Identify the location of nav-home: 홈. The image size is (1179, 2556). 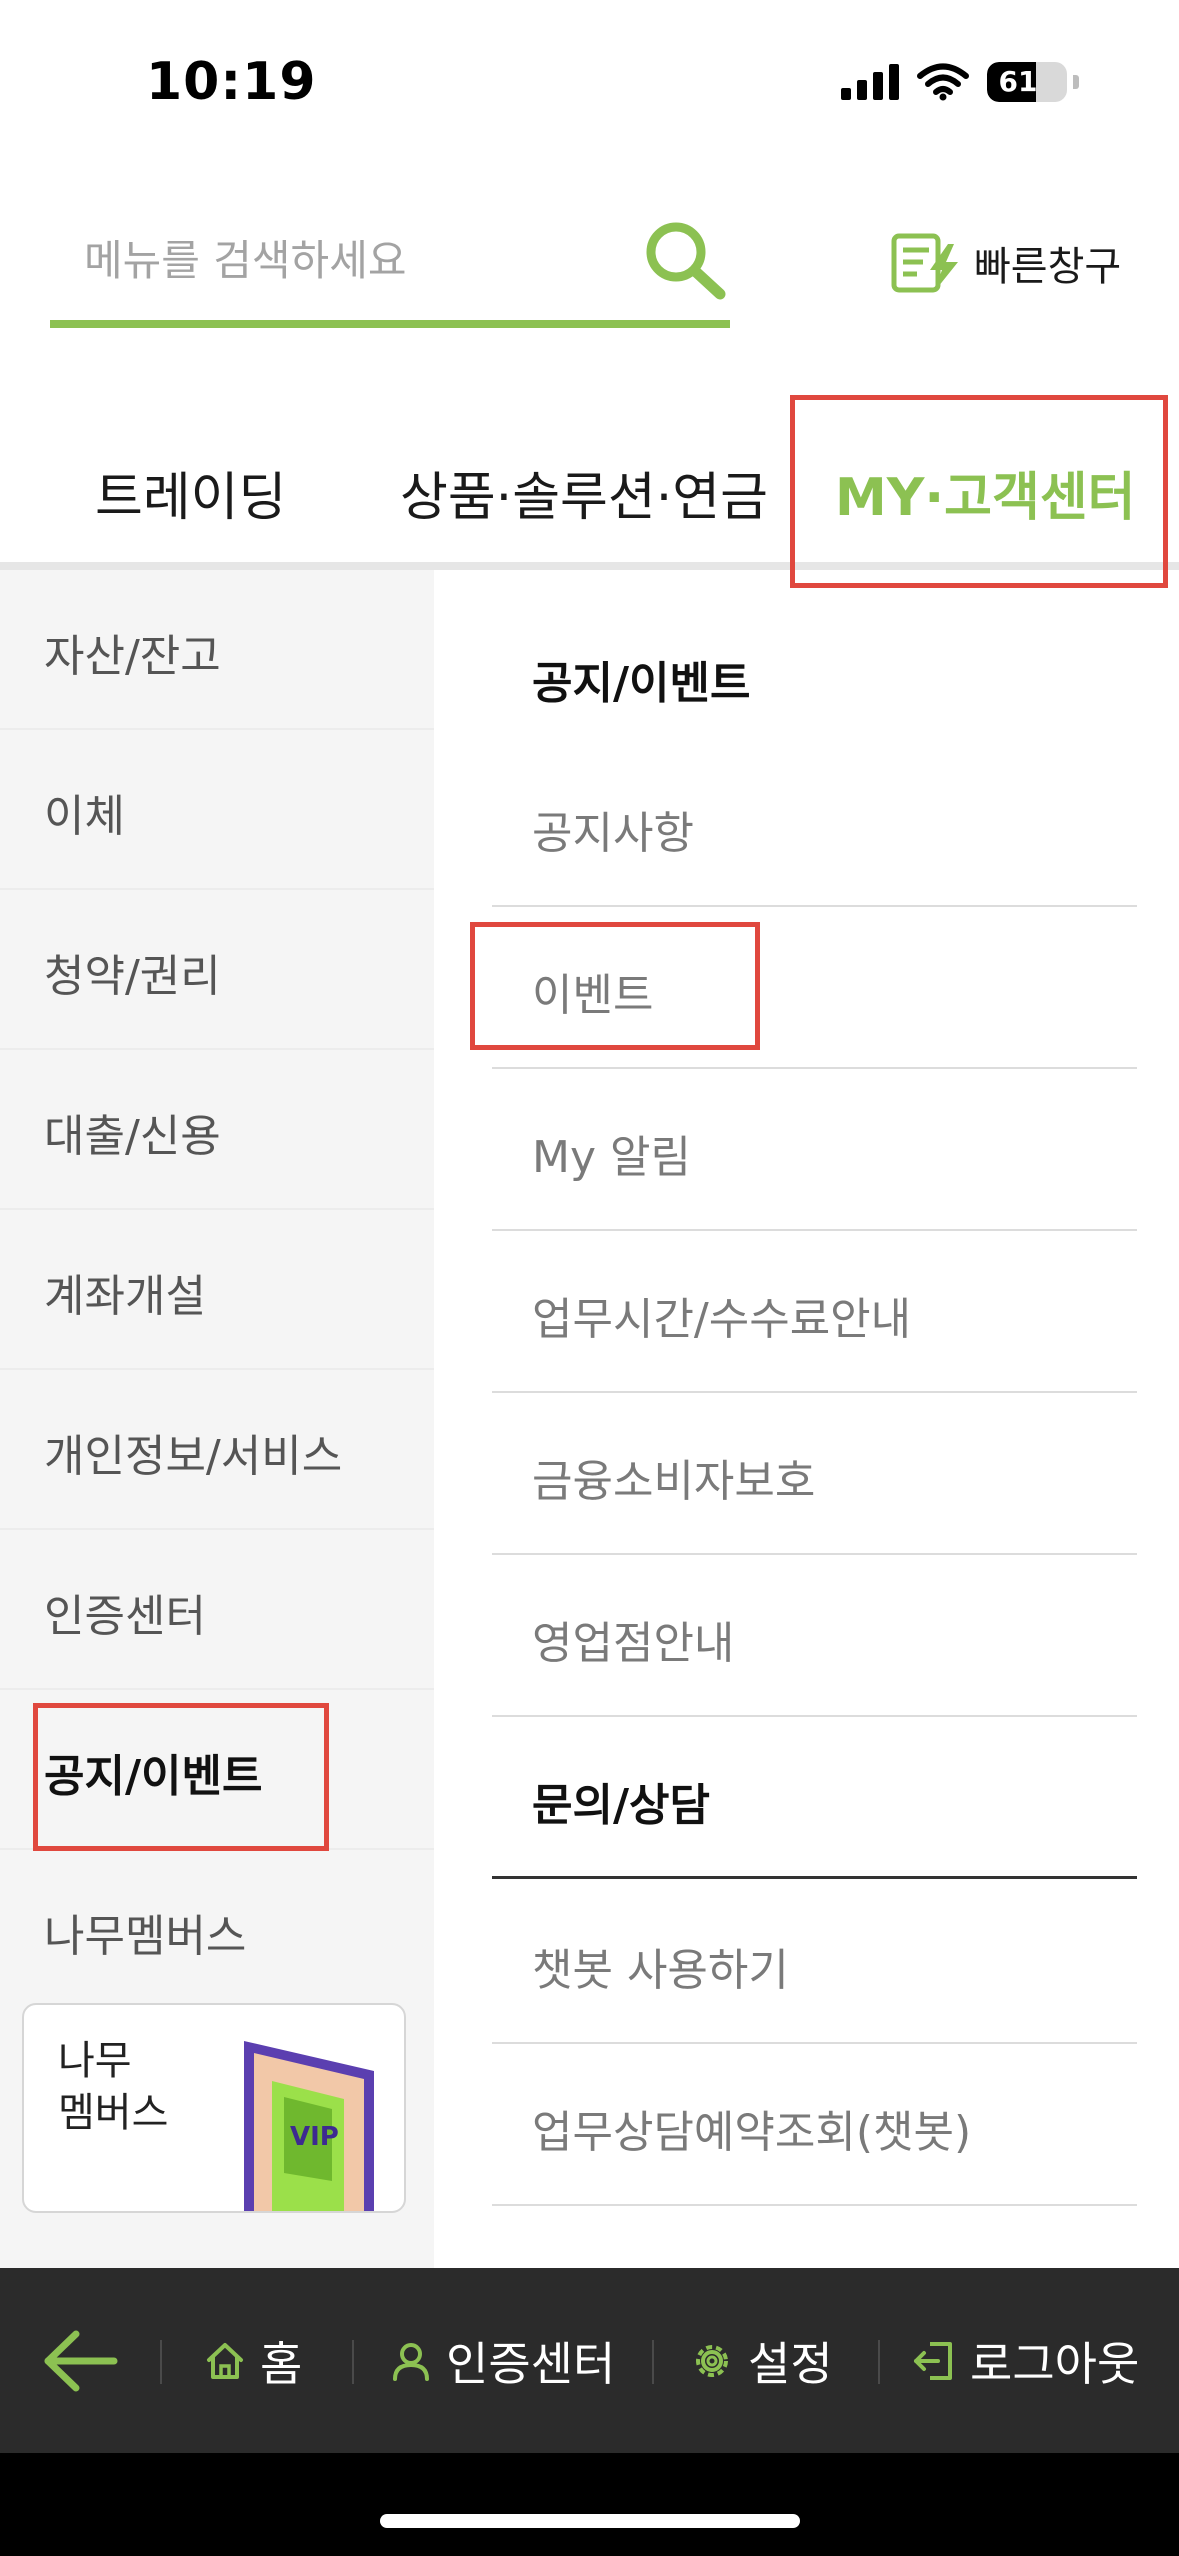
(253, 2360).